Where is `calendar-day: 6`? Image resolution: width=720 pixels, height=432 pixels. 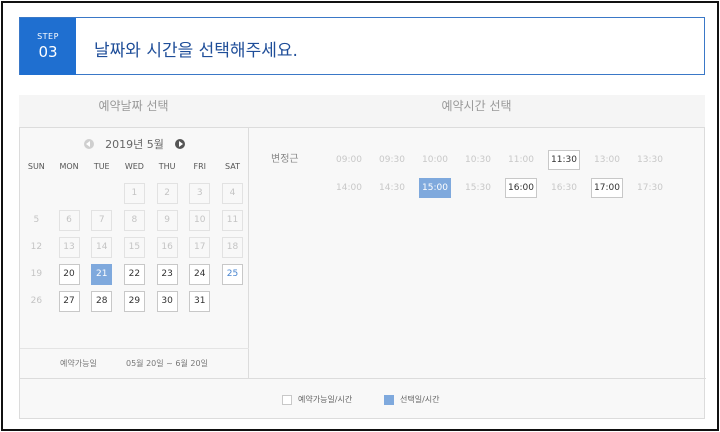 calendar-day: 6 is located at coordinates (69, 220).